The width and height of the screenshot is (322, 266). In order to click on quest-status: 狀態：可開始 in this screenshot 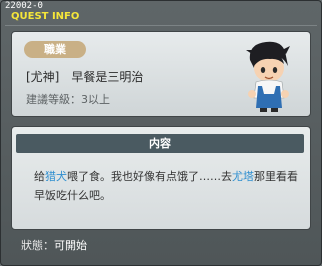, I will do `click(54, 245)`.